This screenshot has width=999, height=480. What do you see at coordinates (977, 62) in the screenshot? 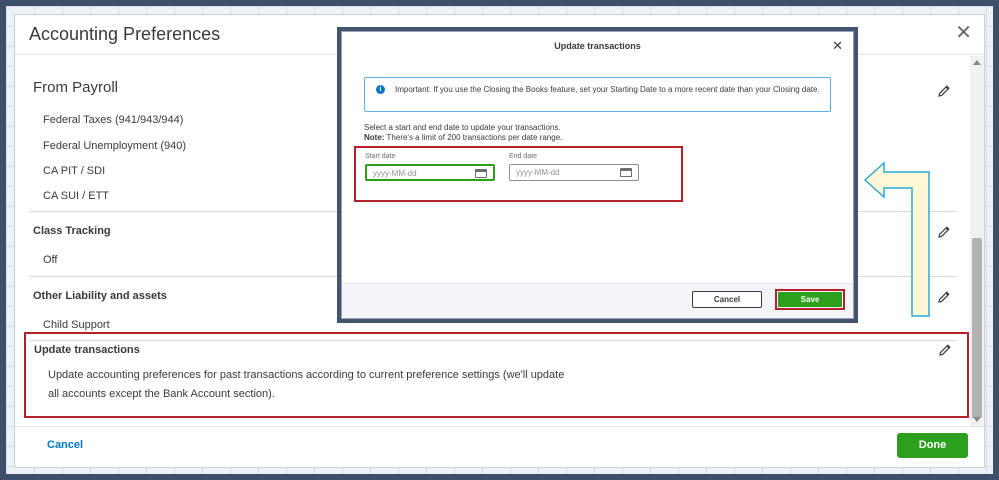
I see `scroll-up-icon` at bounding box center [977, 62].